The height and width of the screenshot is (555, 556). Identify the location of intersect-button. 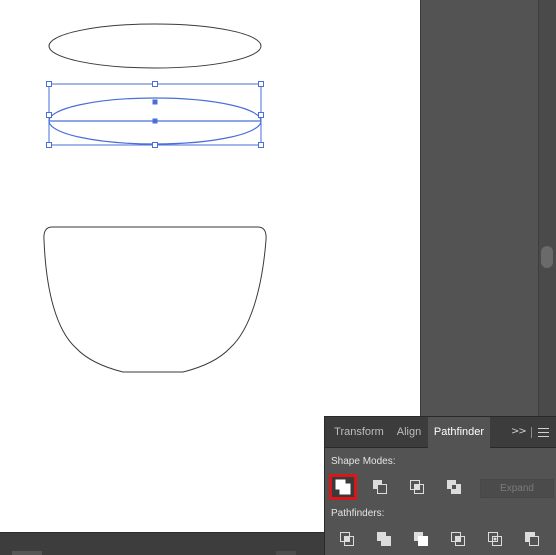
(417, 487).